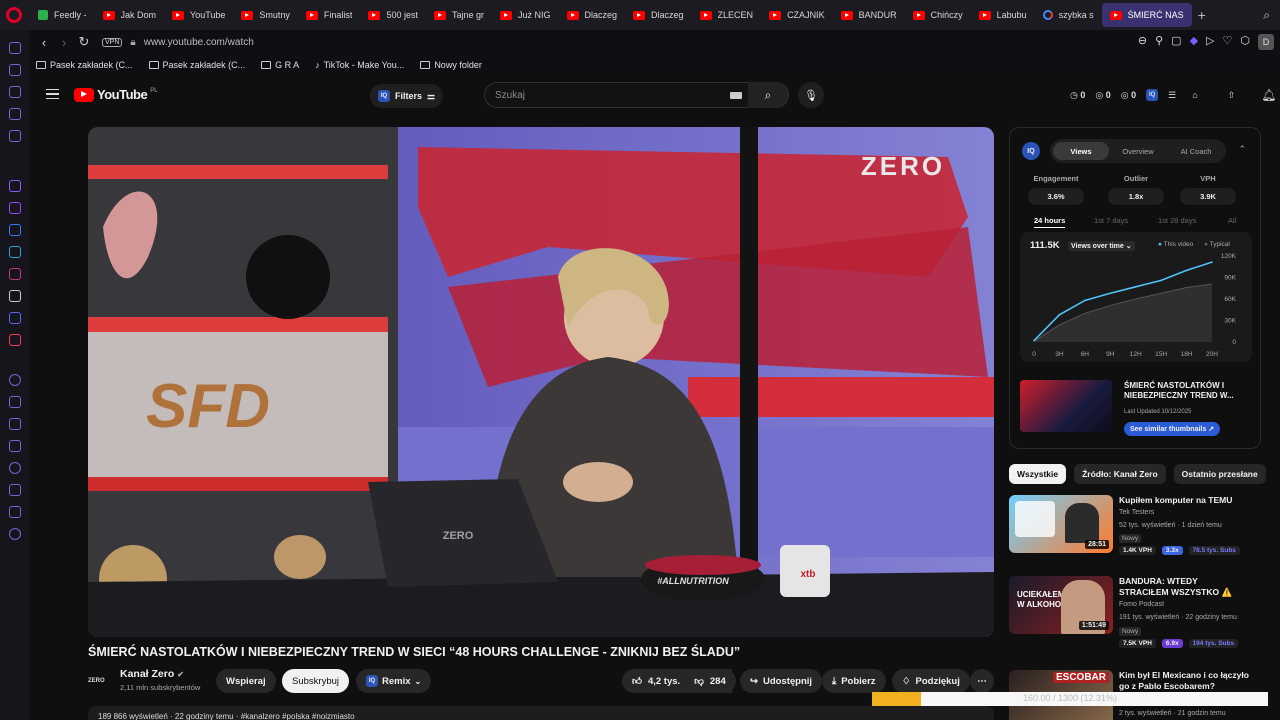 This screenshot has height=720, width=1280. I want to click on play-icon: ▷, so click(1210, 42).